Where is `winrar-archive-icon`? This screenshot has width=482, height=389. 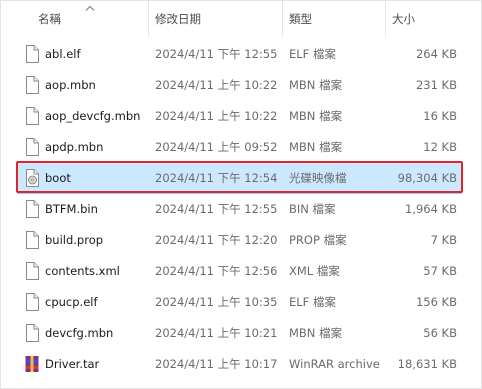
winrar-archive-icon is located at coordinates (32, 364).